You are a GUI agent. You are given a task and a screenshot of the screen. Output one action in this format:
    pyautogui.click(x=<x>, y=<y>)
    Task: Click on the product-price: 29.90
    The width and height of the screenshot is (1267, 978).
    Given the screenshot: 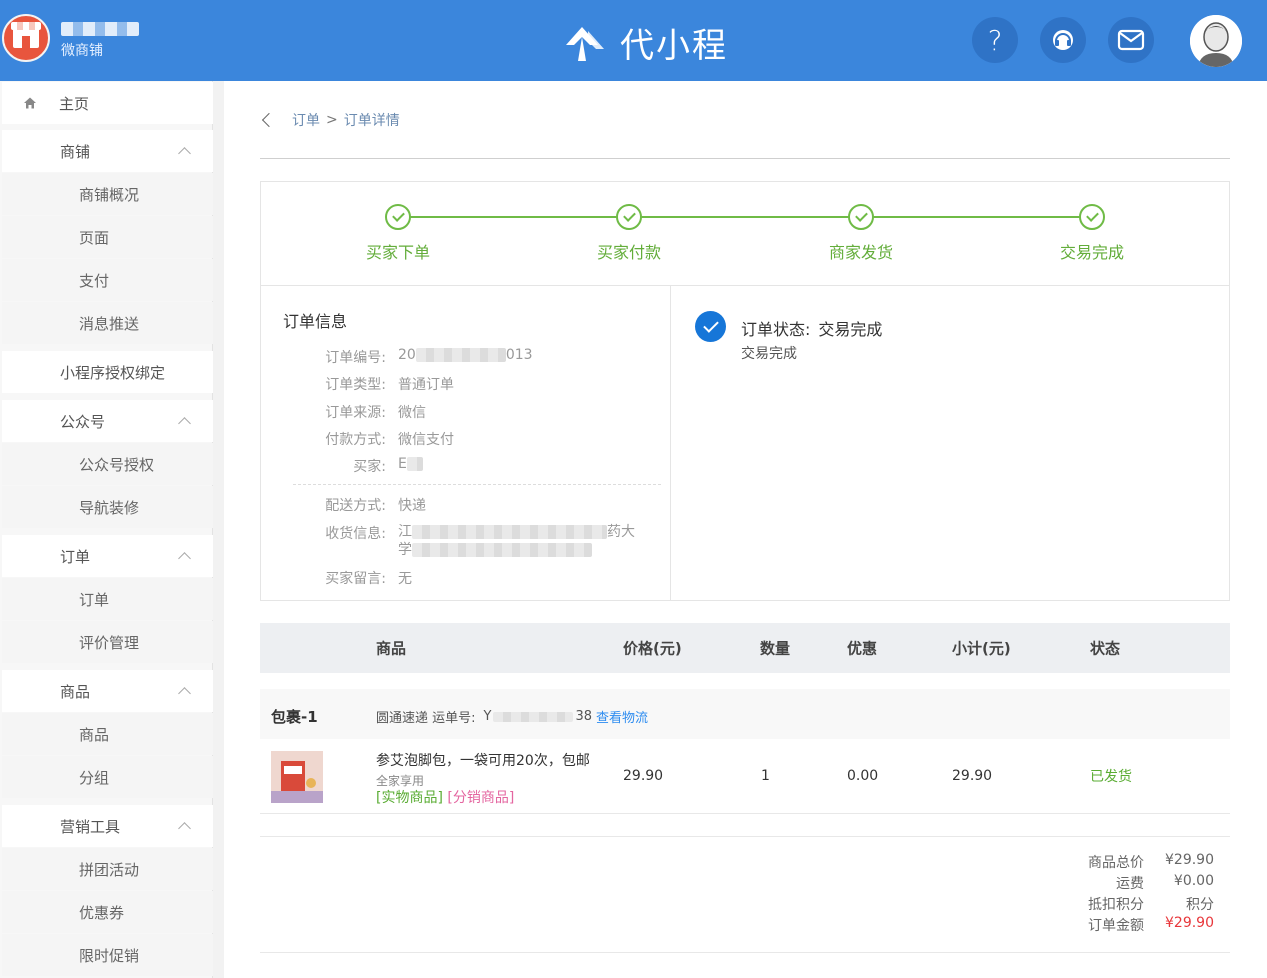 What is the action you would take?
    pyautogui.click(x=643, y=776)
    